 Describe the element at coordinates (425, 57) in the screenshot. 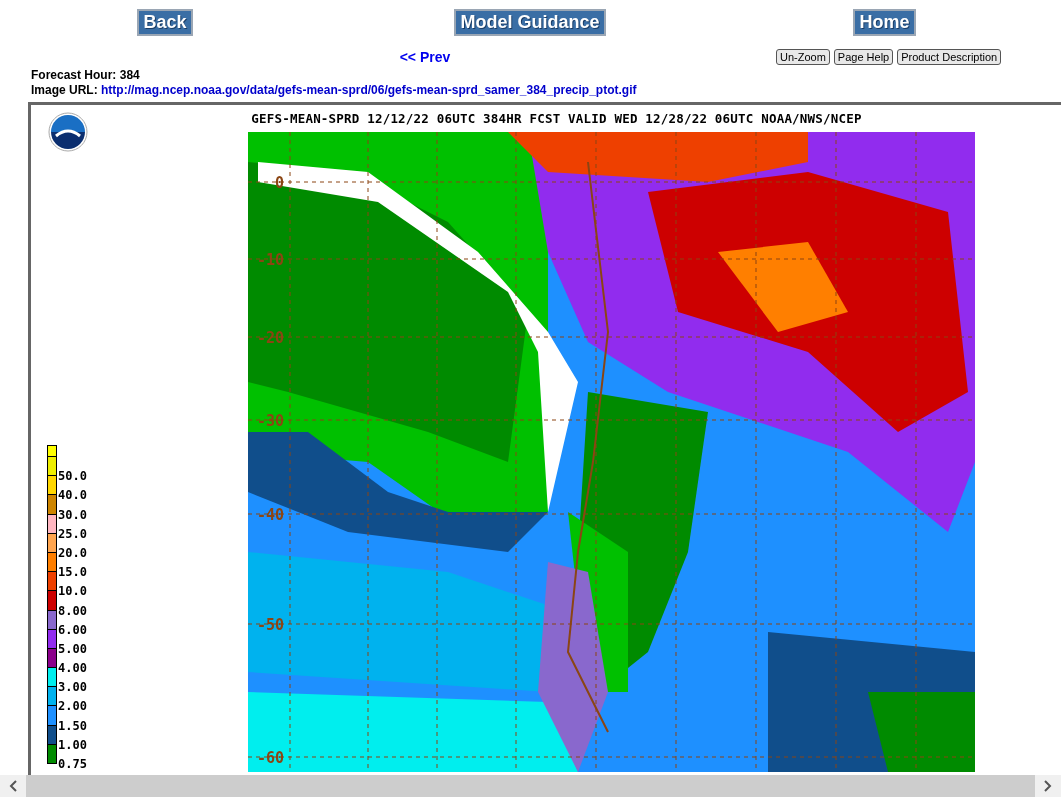

I see `prev-link: << Prev` at that location.